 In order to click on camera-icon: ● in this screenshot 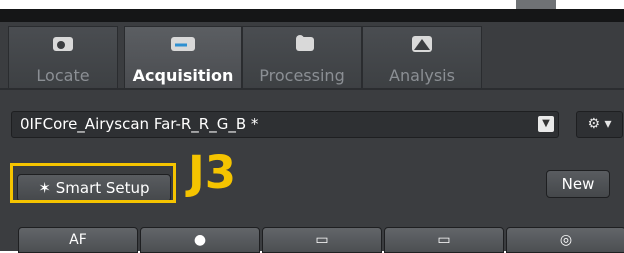, I will do `click(200, 240)`.